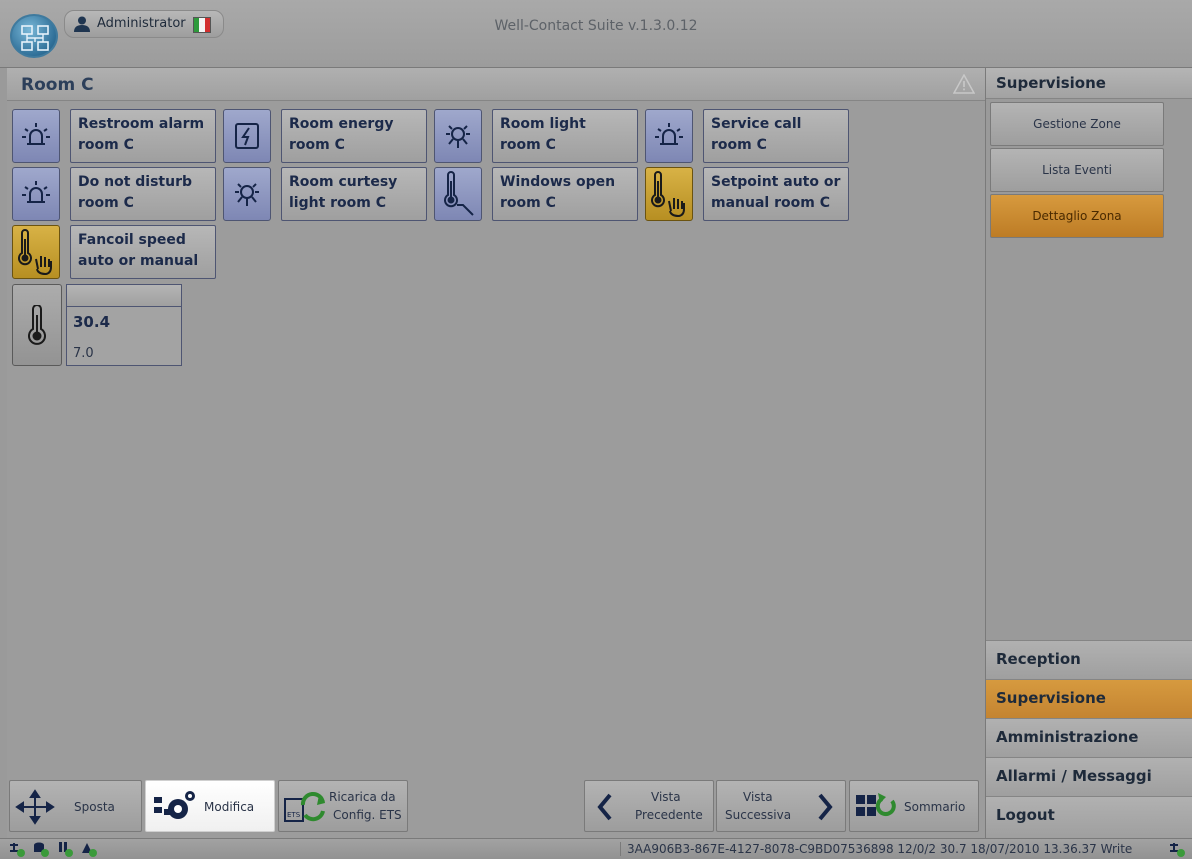 This screenshot has height=859, width=1192. Describe the element at coordinates (876, 805) in the screenshot. I see `summary-icon` at that location.